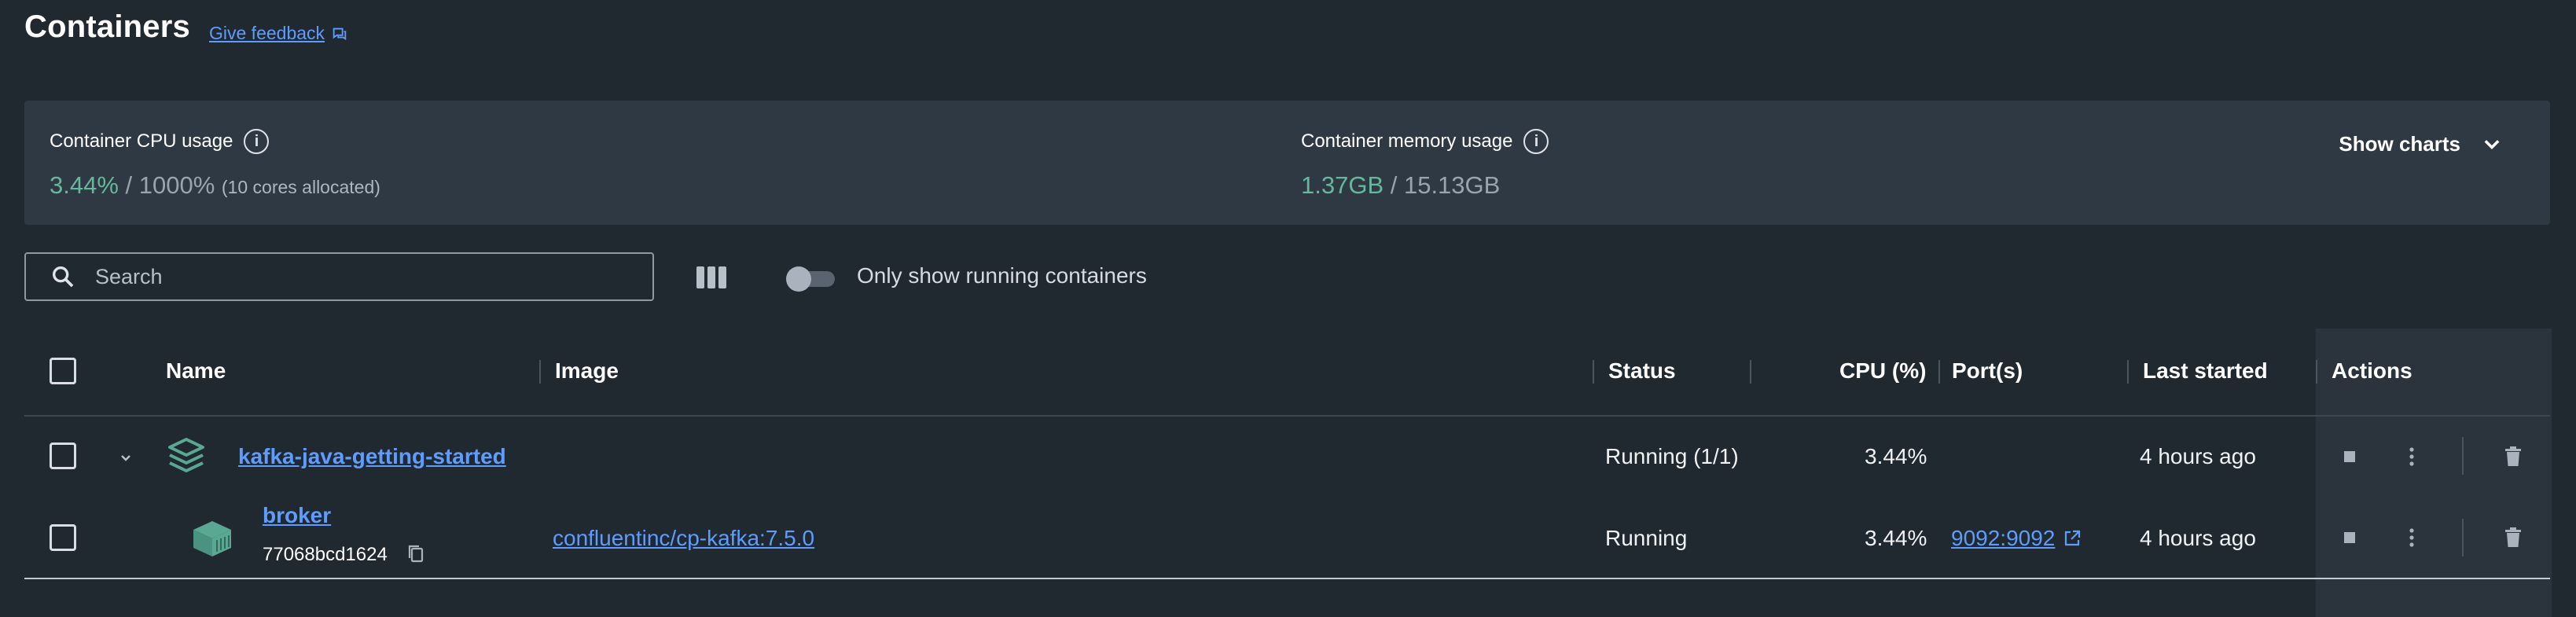 This screenshot has width=2576, height=617. I want to click on group-status: Running (1/1), so click(1672, 456).